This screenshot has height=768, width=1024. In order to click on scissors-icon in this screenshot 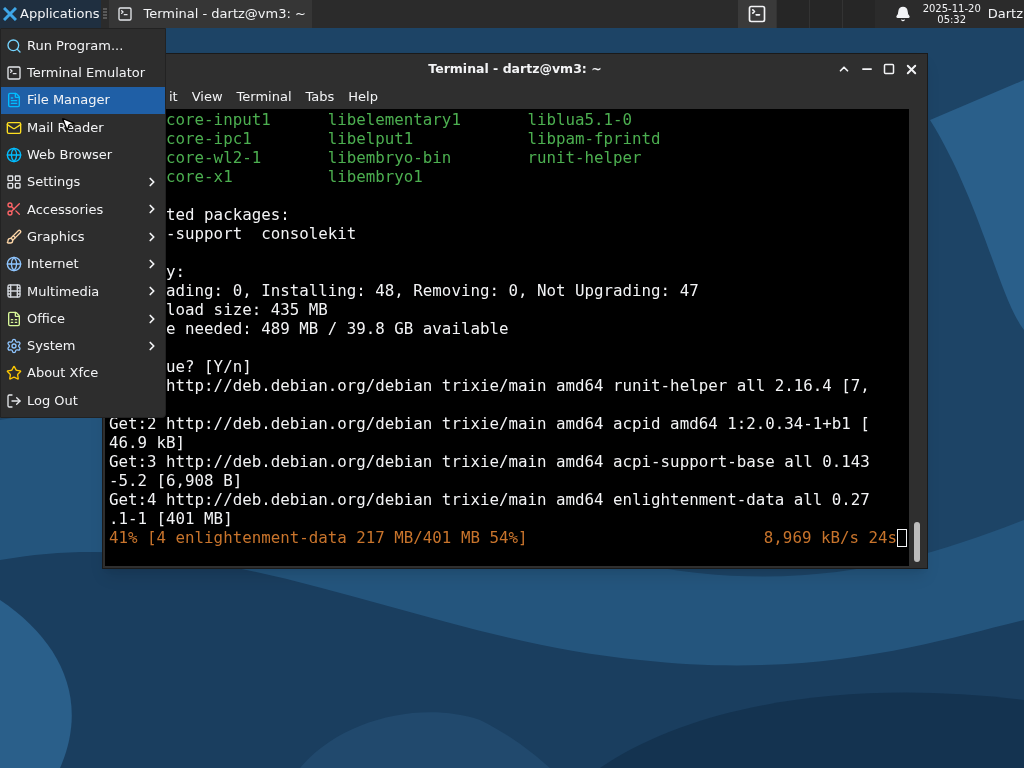, I will do `click(14, 209)`.